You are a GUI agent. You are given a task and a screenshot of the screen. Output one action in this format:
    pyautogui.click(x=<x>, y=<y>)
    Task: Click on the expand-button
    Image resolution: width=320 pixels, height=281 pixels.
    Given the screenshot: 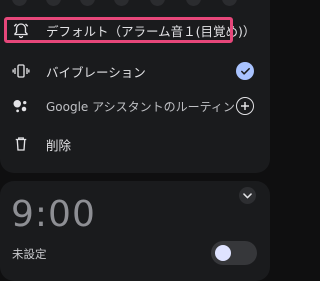 What is the action you would take?
    pyautogui.click(x=247, y=195)
    